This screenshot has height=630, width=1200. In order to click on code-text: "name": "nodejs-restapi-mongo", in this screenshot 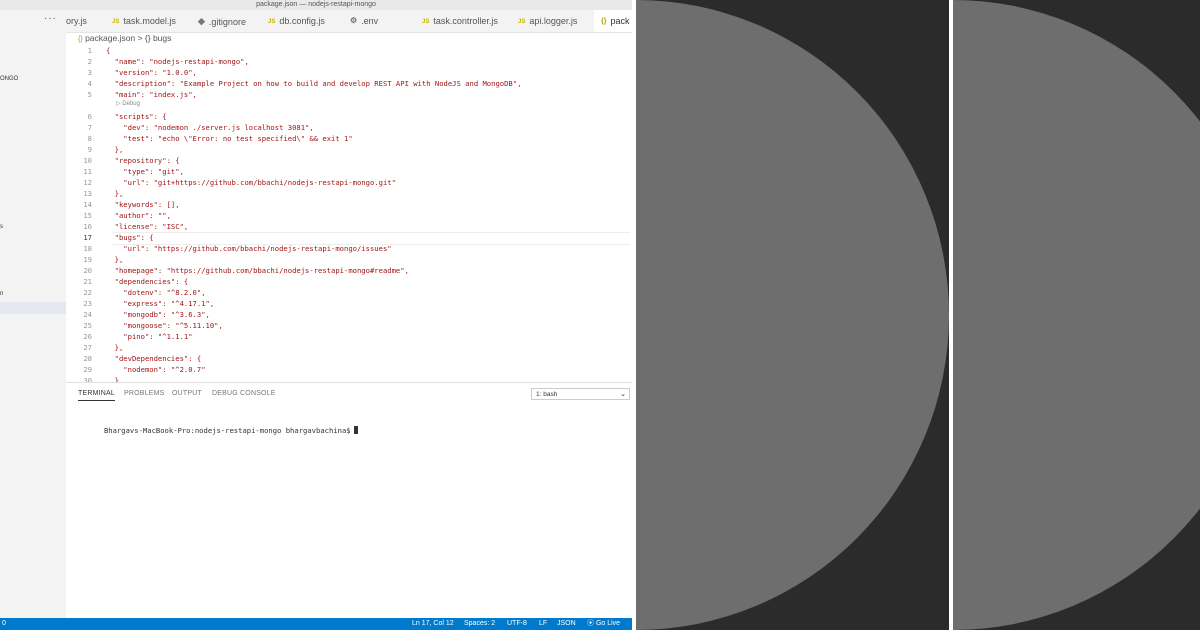, I will do `click(177, 61)`.